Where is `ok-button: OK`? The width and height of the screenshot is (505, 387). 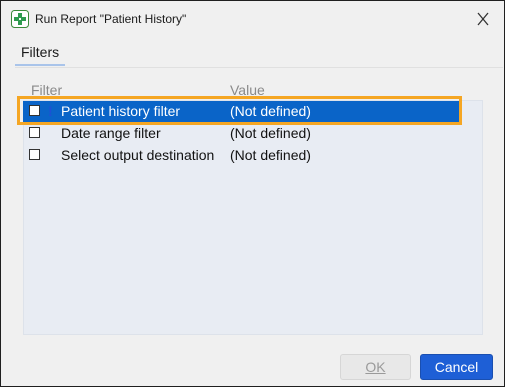
ok-button: OK is located at coordinates (375, 367).